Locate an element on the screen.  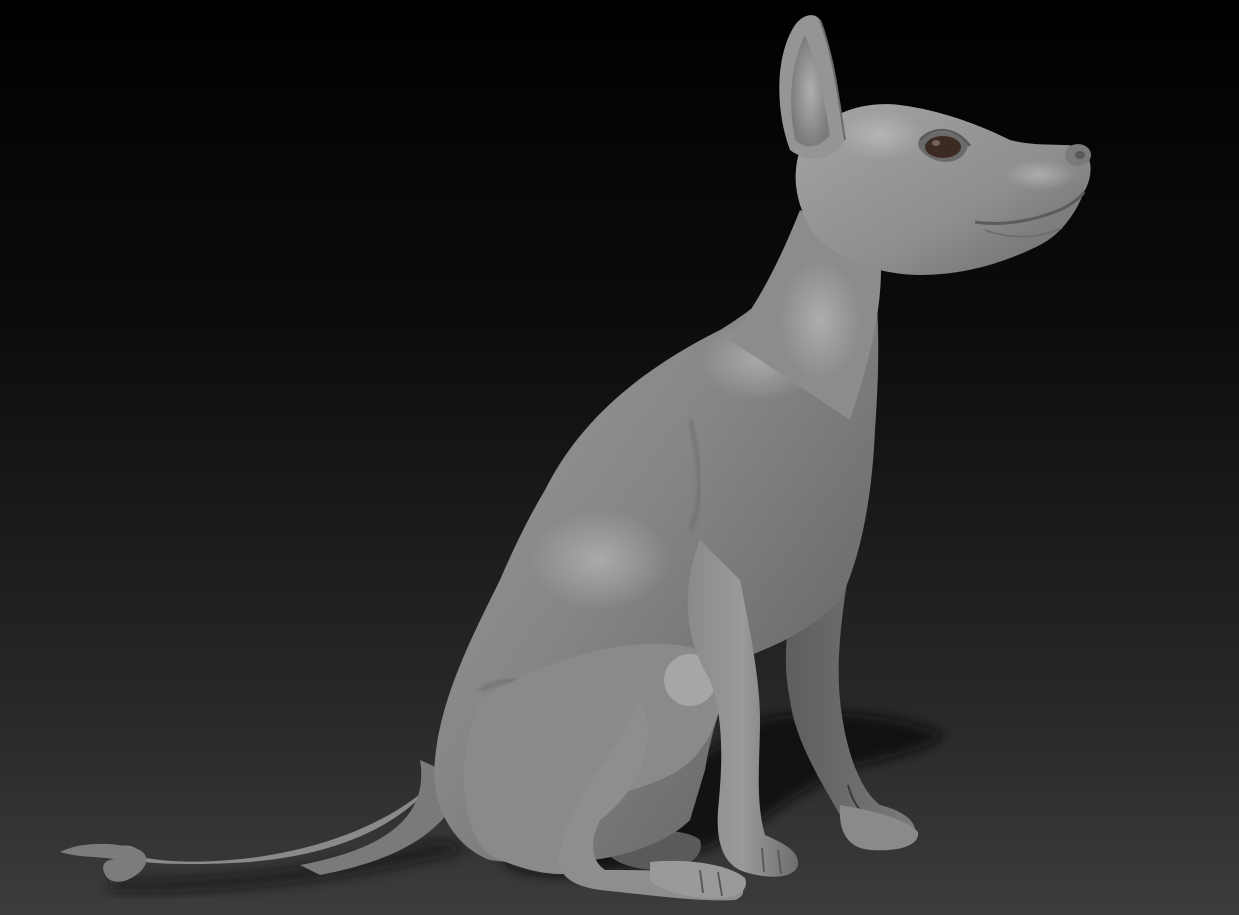
back-highlight is located at coordinates (600, 560).